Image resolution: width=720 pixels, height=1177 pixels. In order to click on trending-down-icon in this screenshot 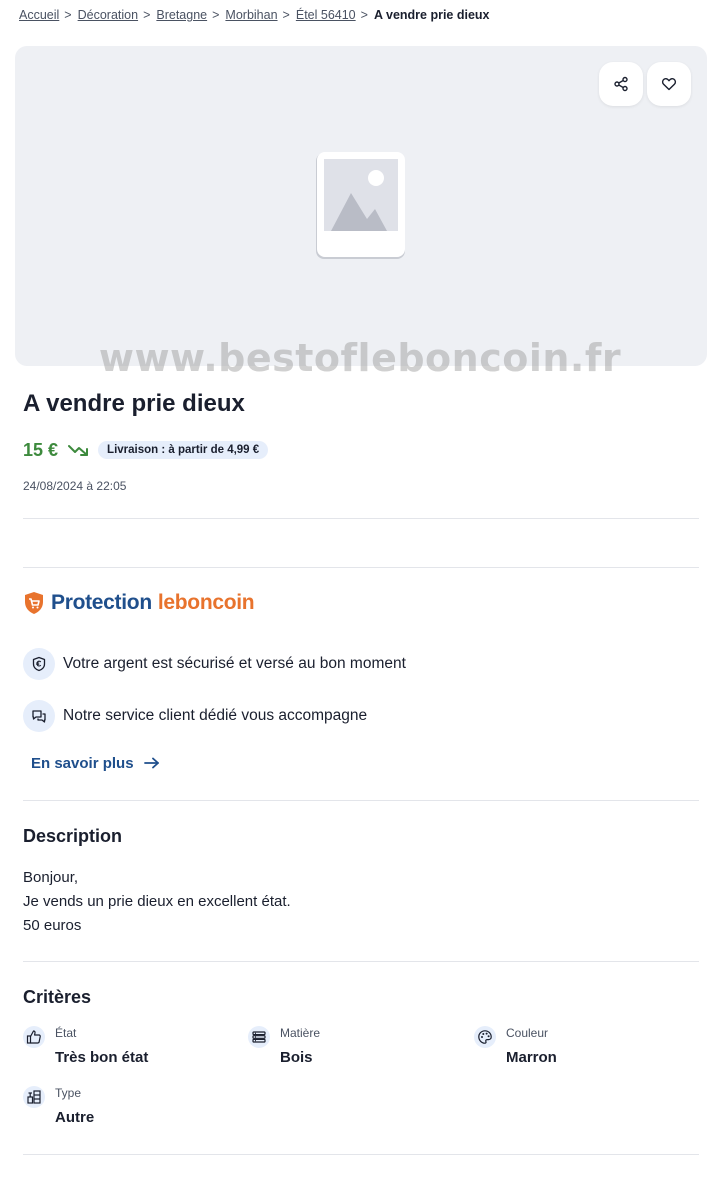, I will do `click(79, 450)`.